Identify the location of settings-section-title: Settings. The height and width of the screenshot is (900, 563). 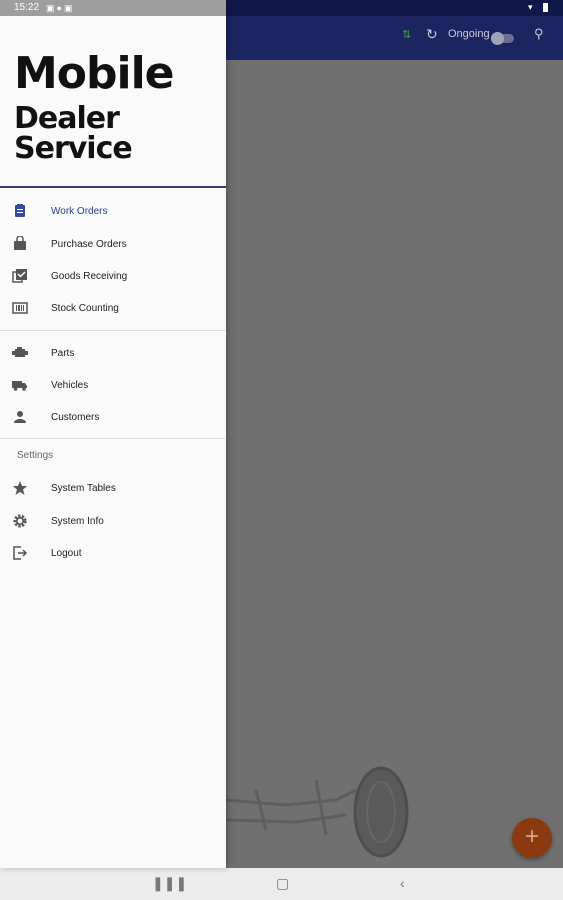
(35, 455).